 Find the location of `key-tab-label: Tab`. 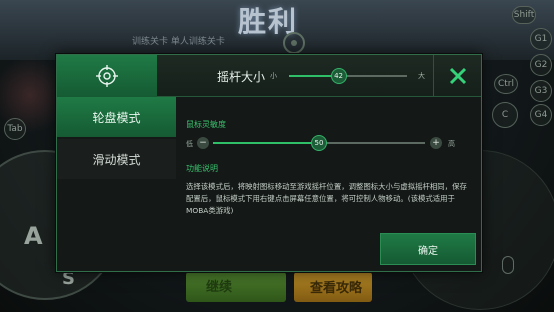

key-tab-label: Tab is located at coordinates (15, 129).